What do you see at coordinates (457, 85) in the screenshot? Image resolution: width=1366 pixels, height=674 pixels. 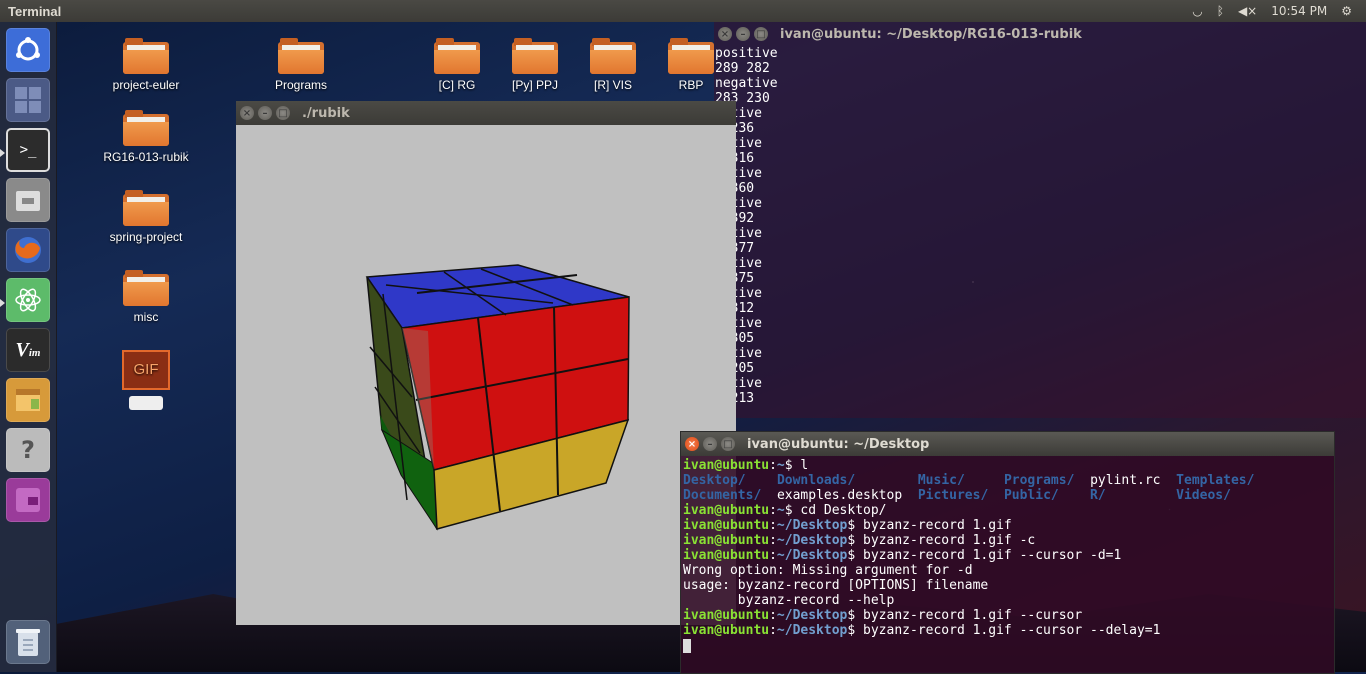 I see `desktop-icon-label: [C] RG` at bounding box center [457, 85].